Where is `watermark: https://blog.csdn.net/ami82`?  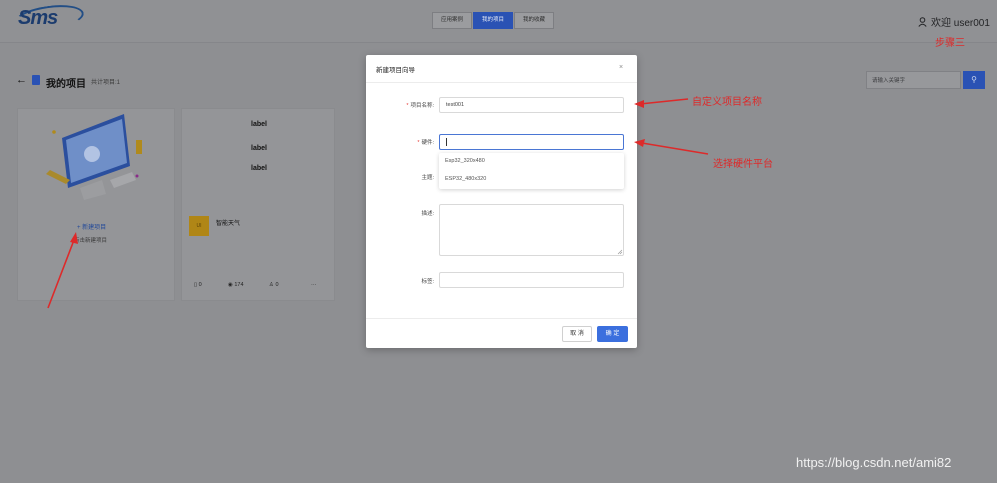
watermark: https://blog.csdn.net/ami82 is located at coordinates (874, 462).